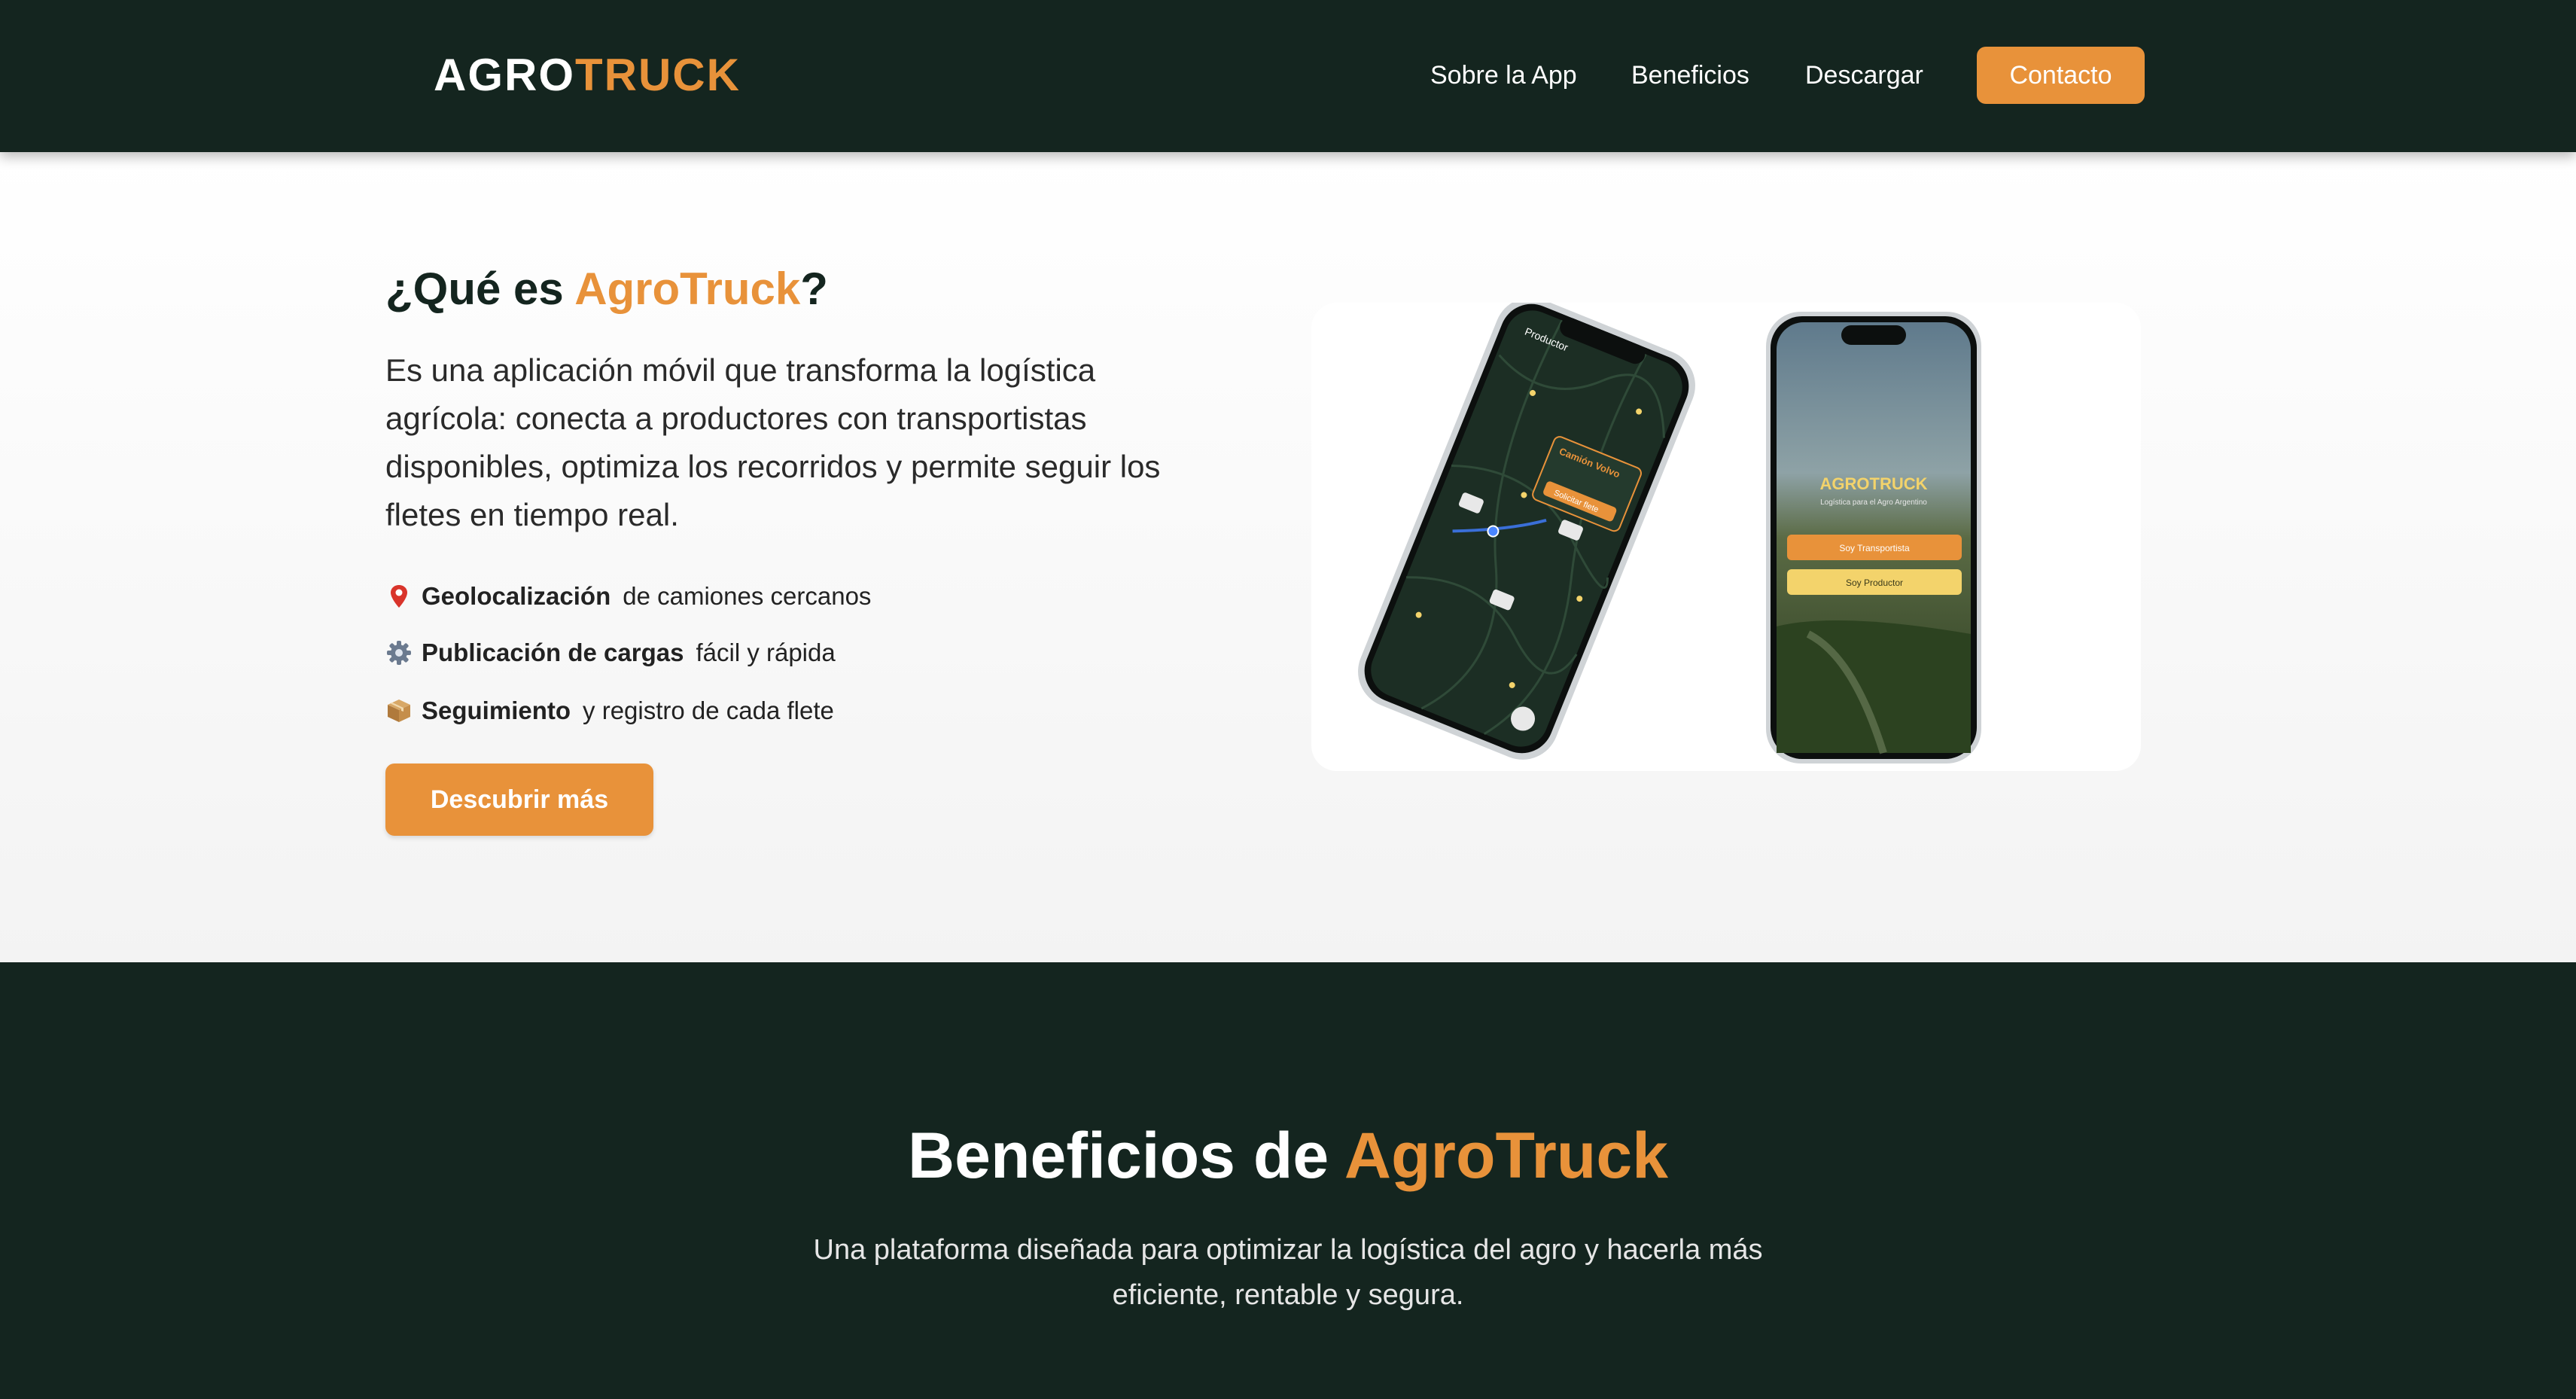  What do you see at coordinates (553, 652) in the screenshot?
I see `feature-bold: Publicación de cargas` at bounding box center [553, 652].